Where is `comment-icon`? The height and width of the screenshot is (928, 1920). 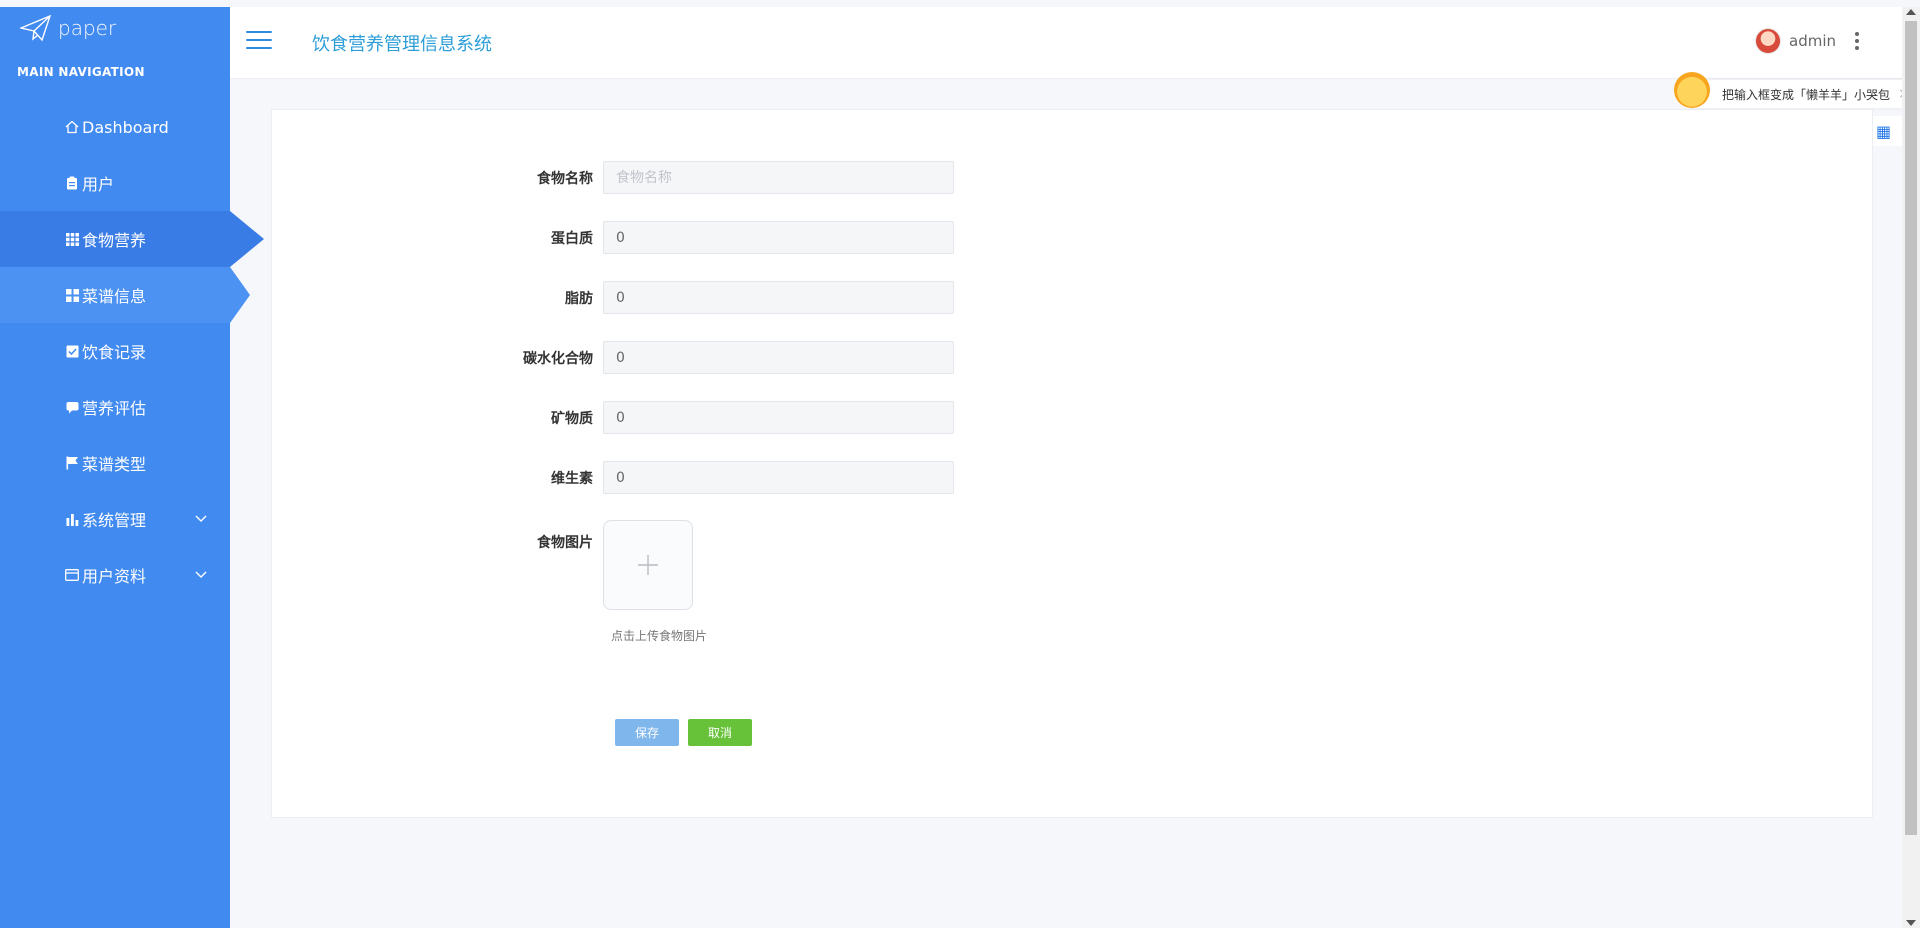 comment-icon is located at coordinates (72, 407).